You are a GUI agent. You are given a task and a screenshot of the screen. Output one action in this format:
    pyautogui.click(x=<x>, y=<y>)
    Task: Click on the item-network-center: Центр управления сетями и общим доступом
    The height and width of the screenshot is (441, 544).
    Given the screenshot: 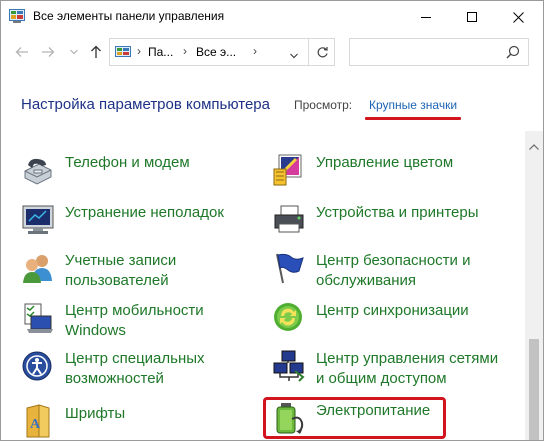 What is the action you would take?
    pyautogui.click(x=397, y=373)
    